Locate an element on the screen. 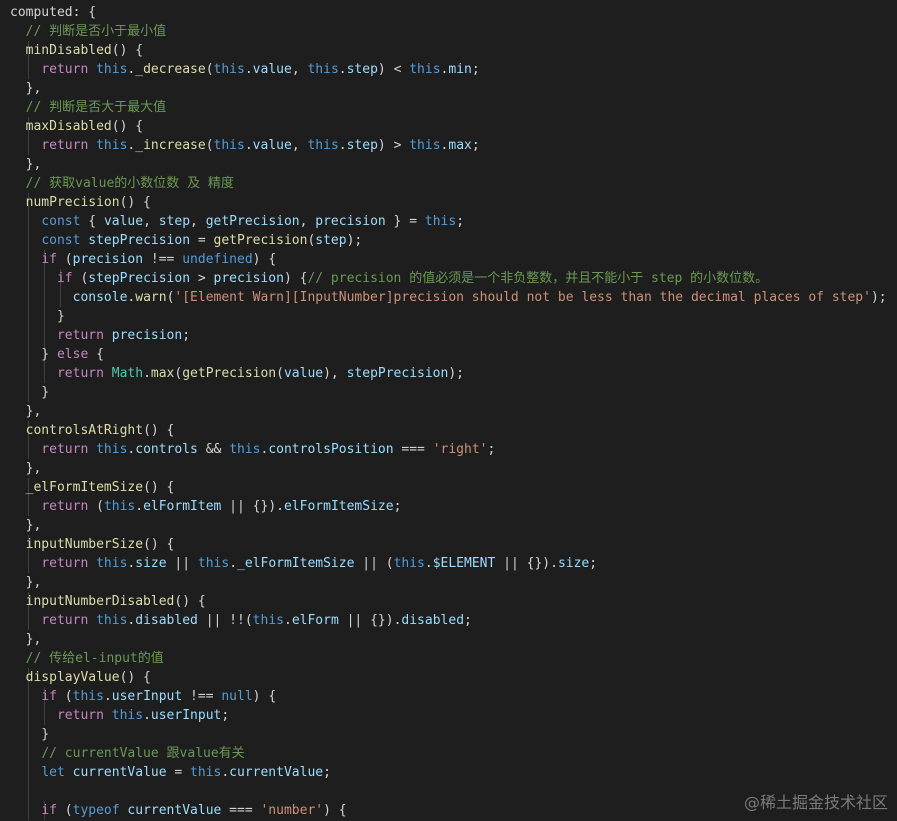  code-line: minDisabled() { is located at coordinates (76, 50).